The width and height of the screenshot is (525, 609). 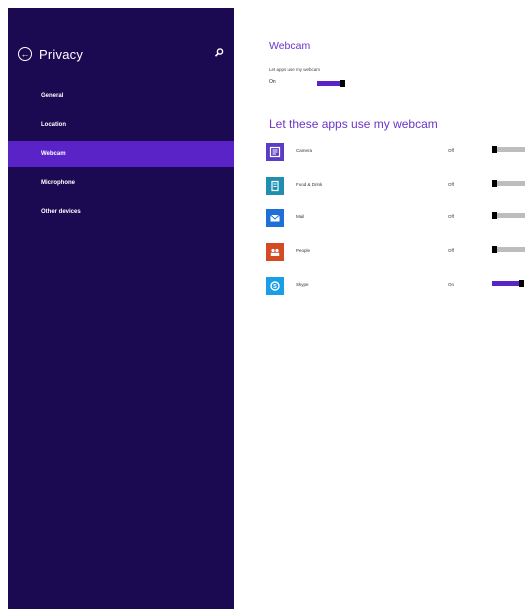 I want to click on skype-icon: S, so click(x=275, y=286).